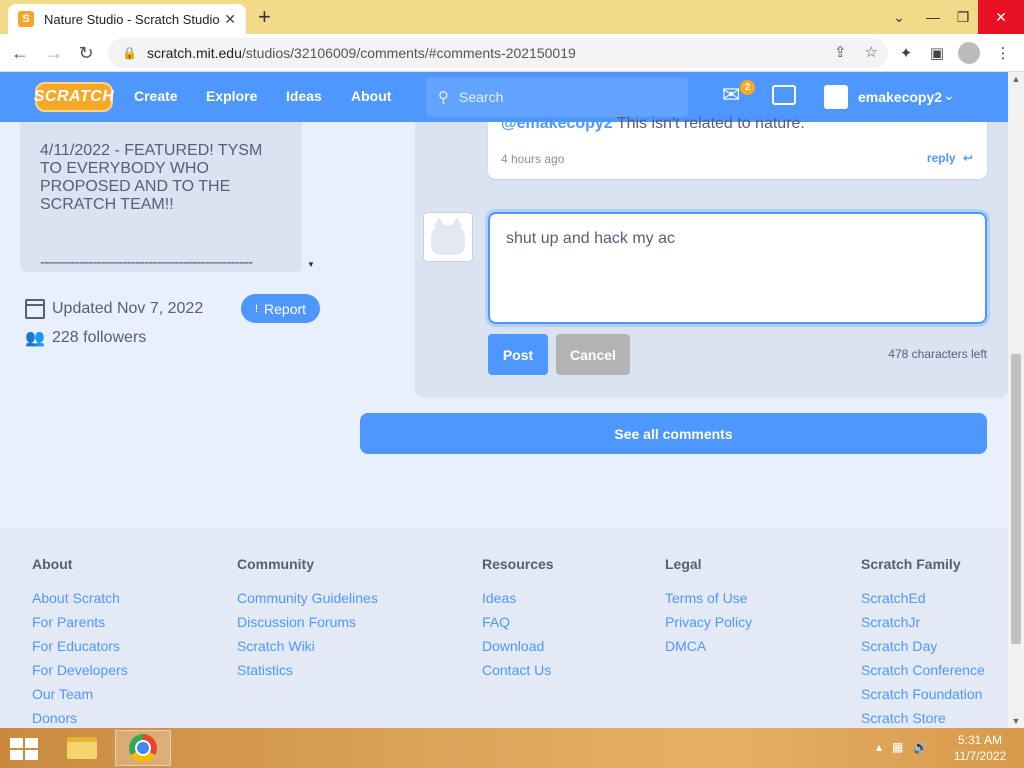 The height and width of the screenshot is (768, 1024). What do you see at coordinates (24, 749) in the screenshot?
I see `windows-start-icon` at bounding box center [24, 749].